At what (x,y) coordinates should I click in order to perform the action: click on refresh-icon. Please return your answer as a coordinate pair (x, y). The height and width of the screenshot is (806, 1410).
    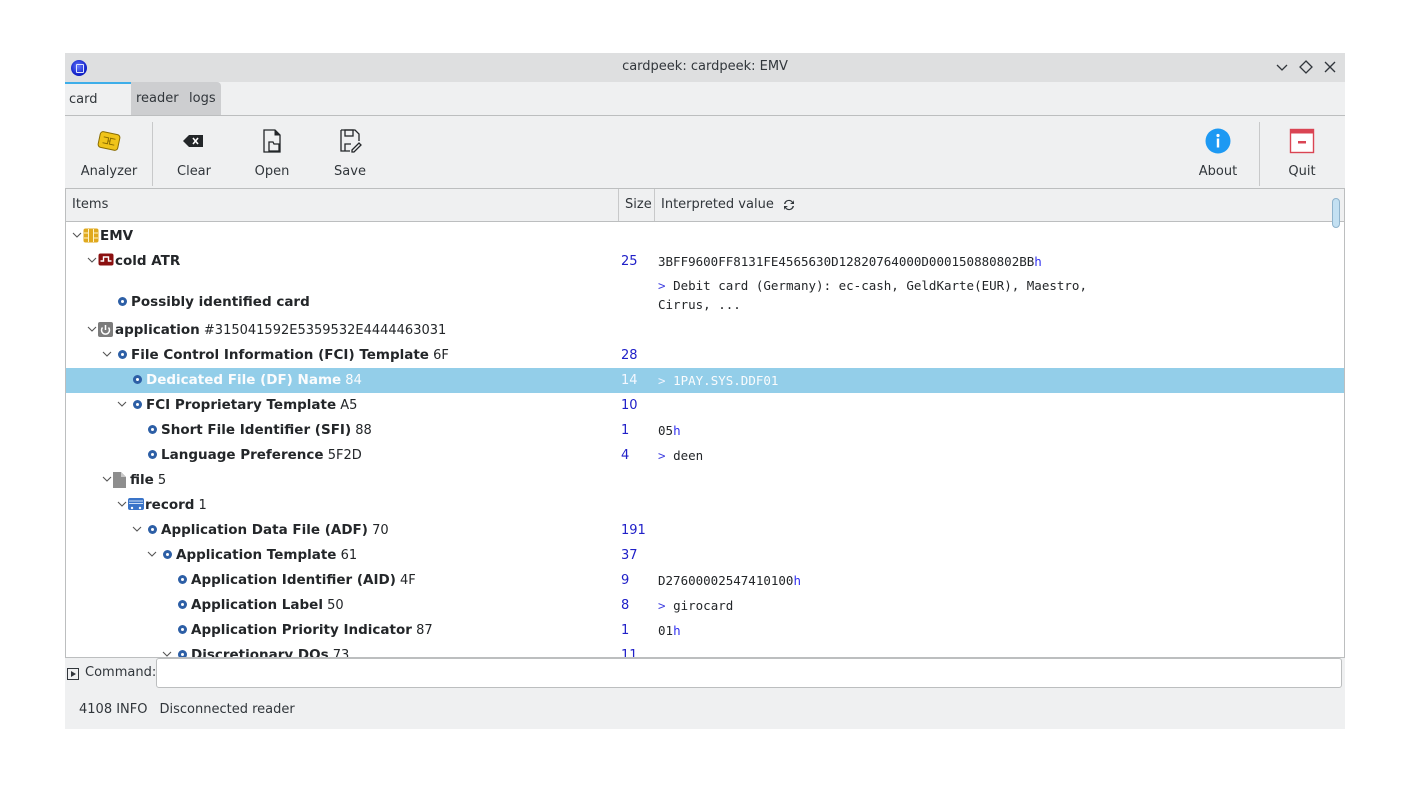
    Looking at the image, I should click on (789, 205).